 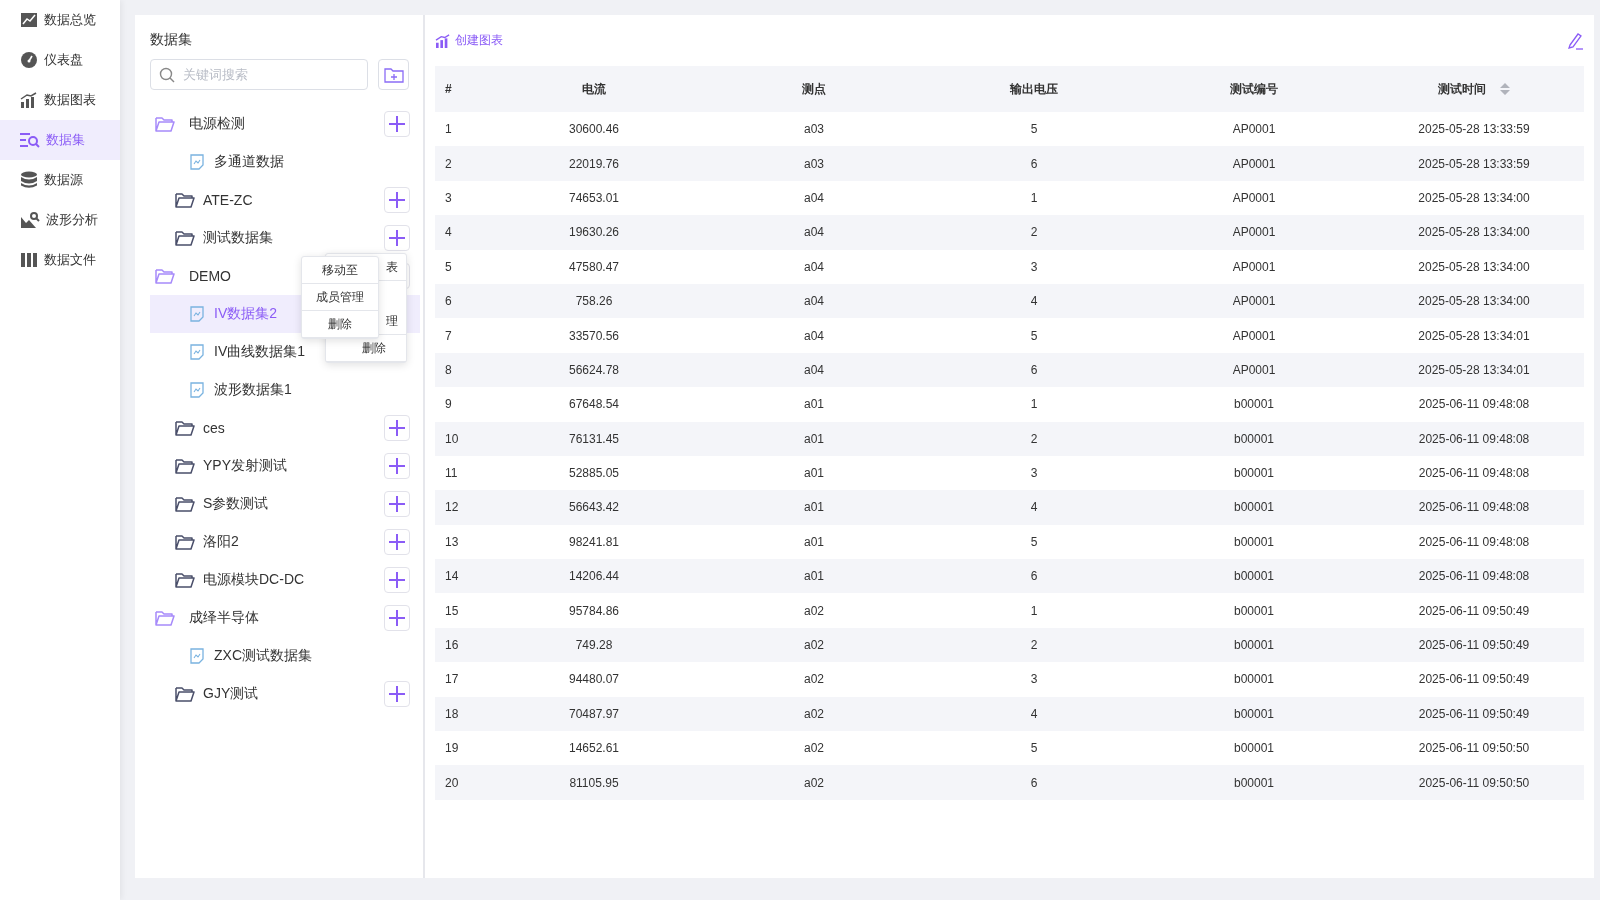 What do you see at coordinates (247, 352) in the screenshot?
I see `dataset-item: IV曲线数据集1` at bounding box center [247, 352].